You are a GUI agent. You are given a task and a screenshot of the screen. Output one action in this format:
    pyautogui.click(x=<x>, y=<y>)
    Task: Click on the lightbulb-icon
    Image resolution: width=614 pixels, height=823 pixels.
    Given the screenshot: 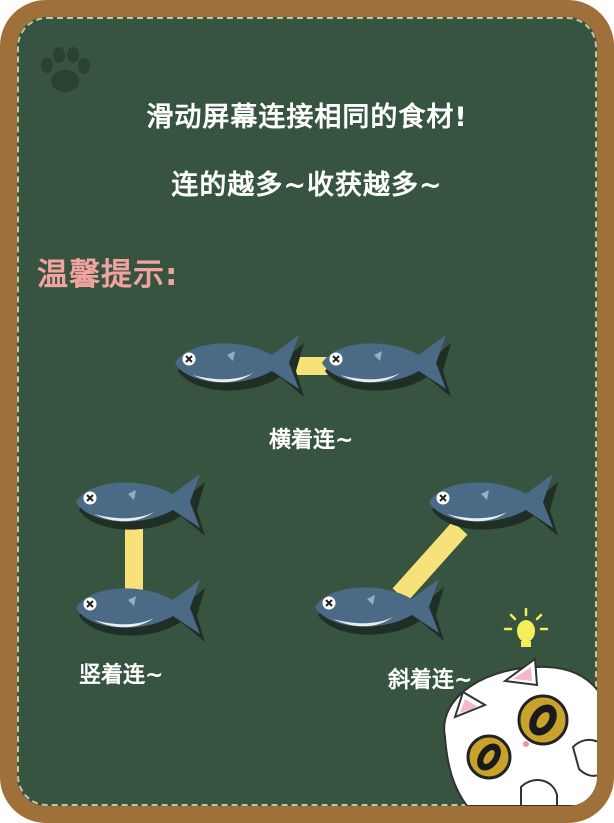 What is the action you would take?
    pyautogui.click(x=526, y=627)
    